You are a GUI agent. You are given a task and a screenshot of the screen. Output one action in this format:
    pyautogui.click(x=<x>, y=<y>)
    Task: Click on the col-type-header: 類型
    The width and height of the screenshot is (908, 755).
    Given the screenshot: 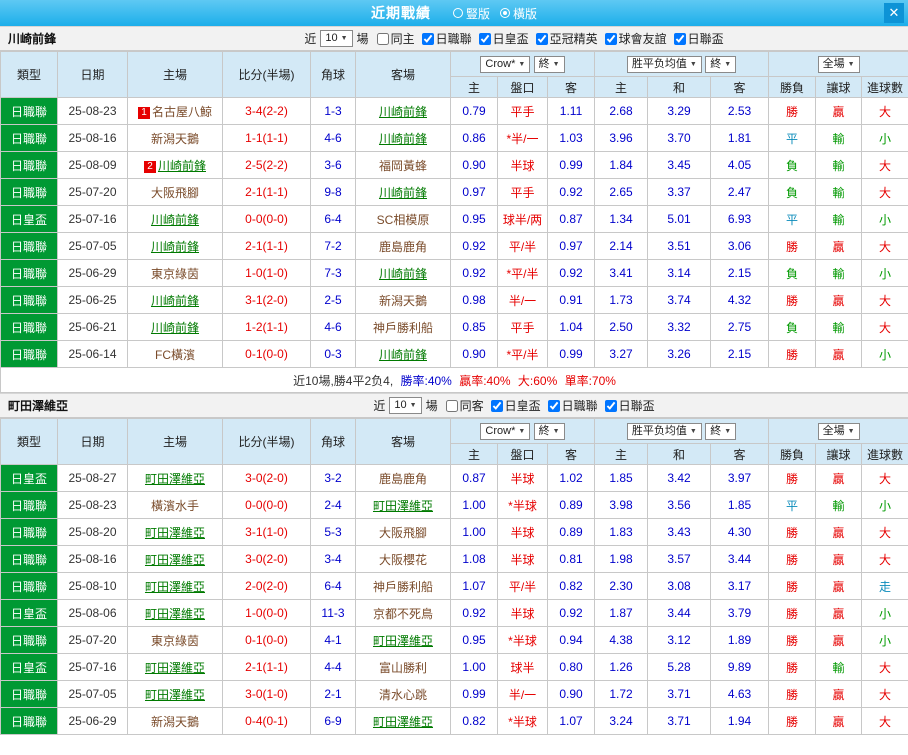 What is the action you would take?
    pyautogui.click(x=29, y=74)
    